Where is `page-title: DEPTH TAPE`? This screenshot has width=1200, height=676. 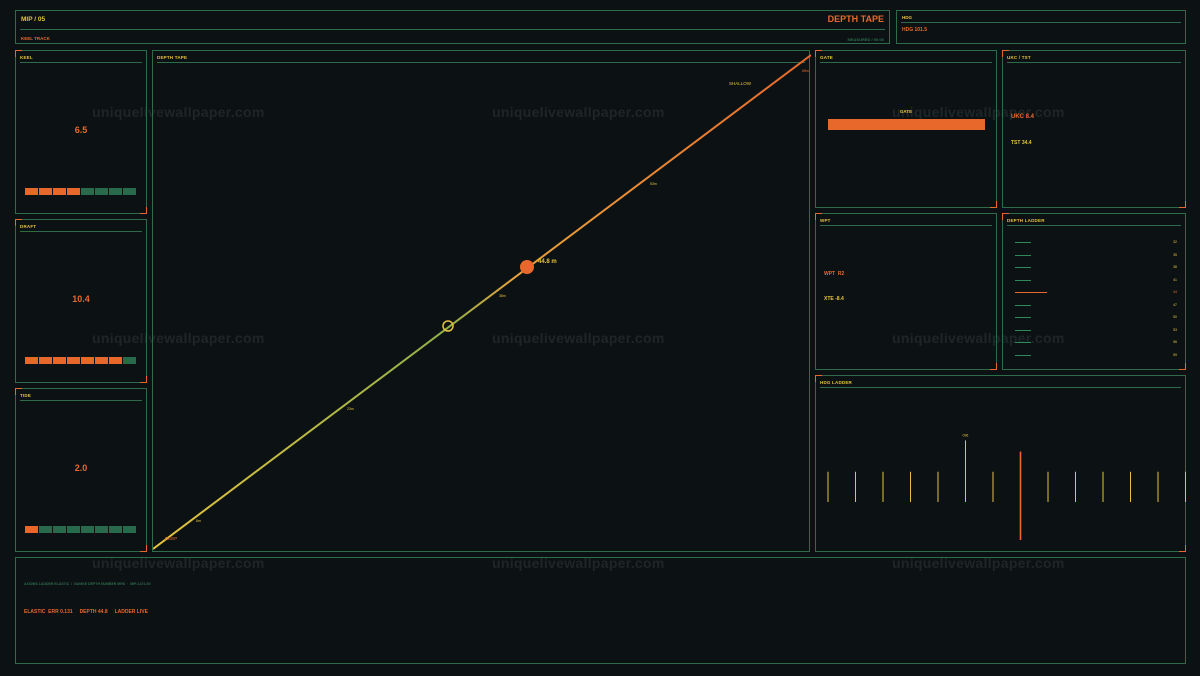
page-title: DEPTH TAPE is located at coordinates (855, 19).